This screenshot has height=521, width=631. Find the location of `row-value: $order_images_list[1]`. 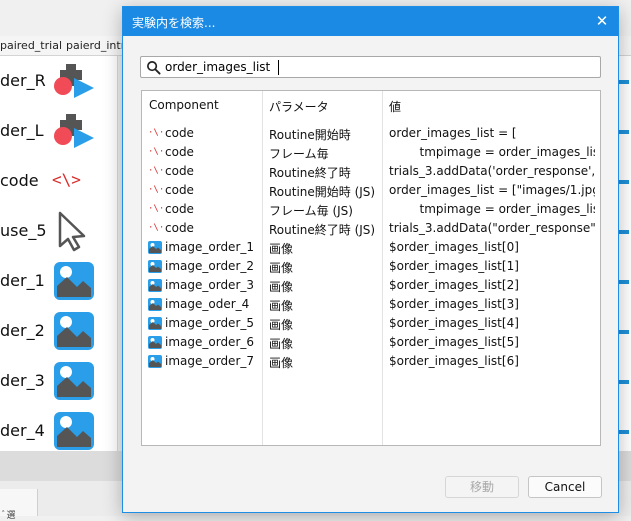

row-value: $order_images_list[1] is located at coordinates (454, 266).